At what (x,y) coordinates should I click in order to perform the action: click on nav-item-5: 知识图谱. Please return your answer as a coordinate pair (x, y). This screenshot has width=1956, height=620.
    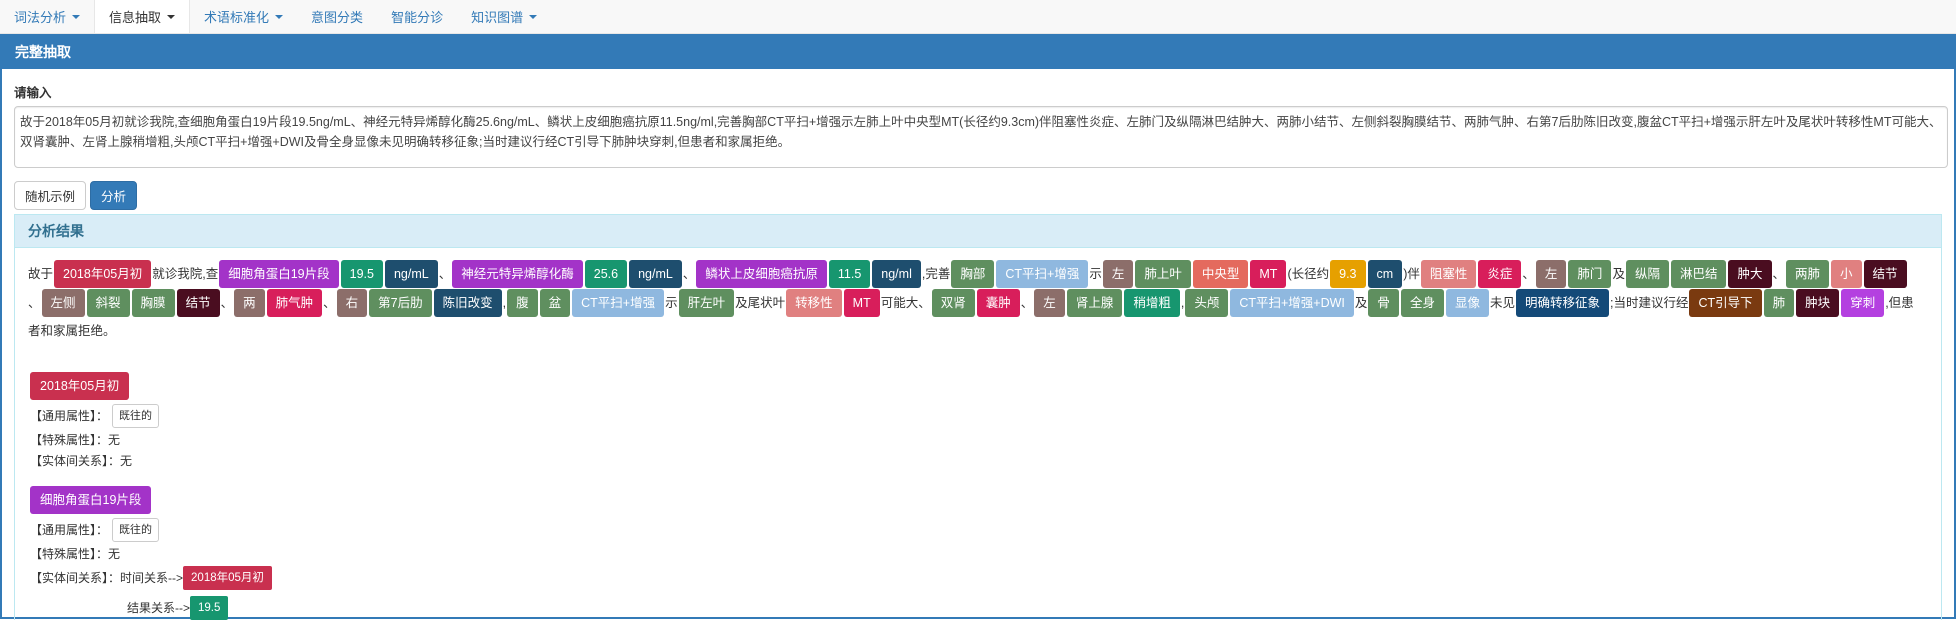
    Looking at the image, I should click on (504, 16).